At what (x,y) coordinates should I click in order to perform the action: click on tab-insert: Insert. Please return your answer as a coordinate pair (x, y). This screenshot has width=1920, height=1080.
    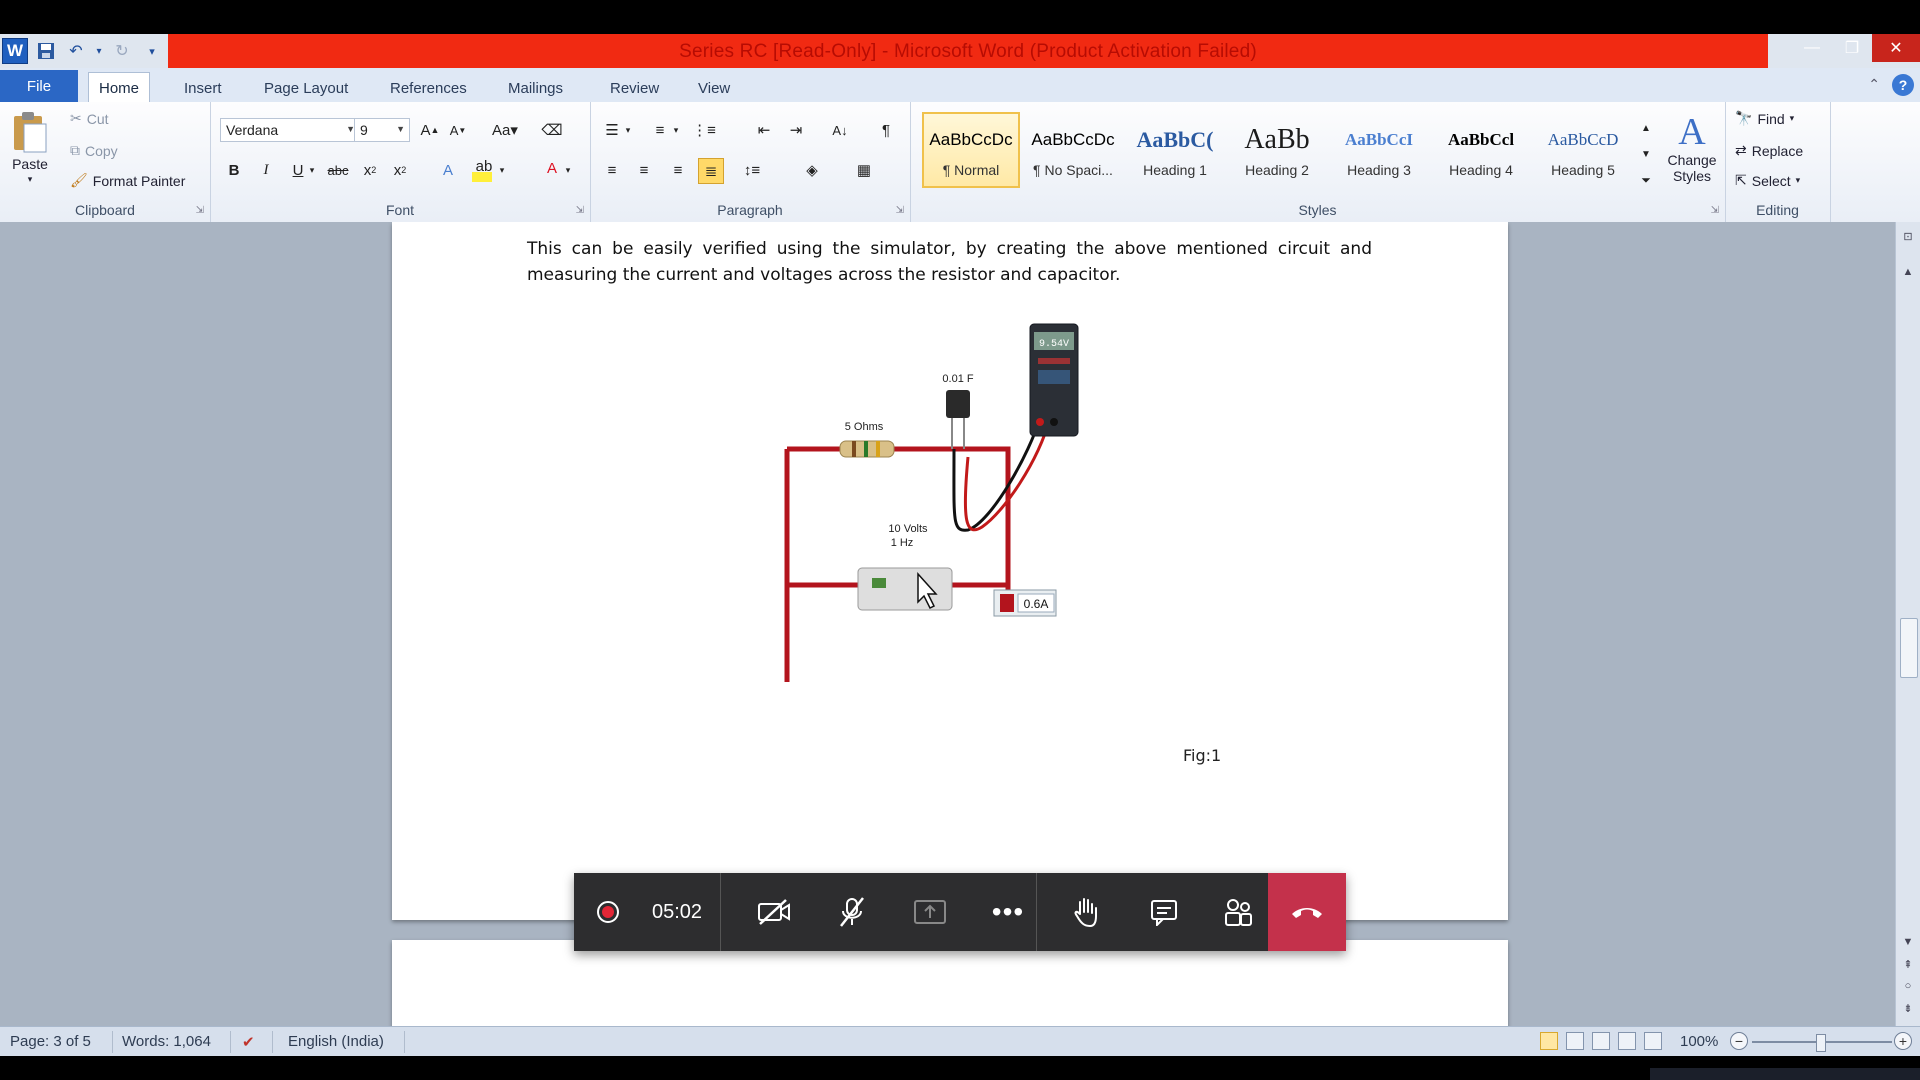
    Looking at the image, I should click on (203, 88).